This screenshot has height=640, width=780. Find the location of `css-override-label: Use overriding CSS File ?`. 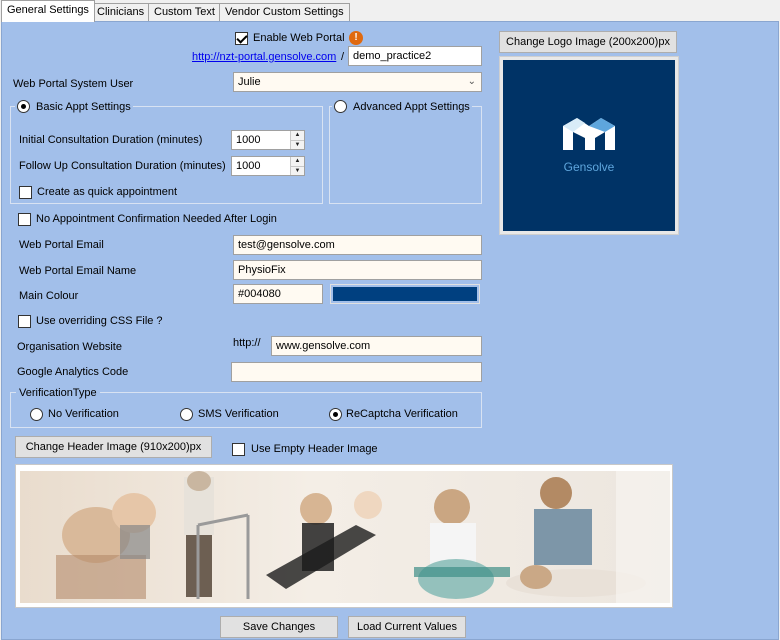

css-override-label: Use overriding CSS File ? is located at coordinates (99, 321).